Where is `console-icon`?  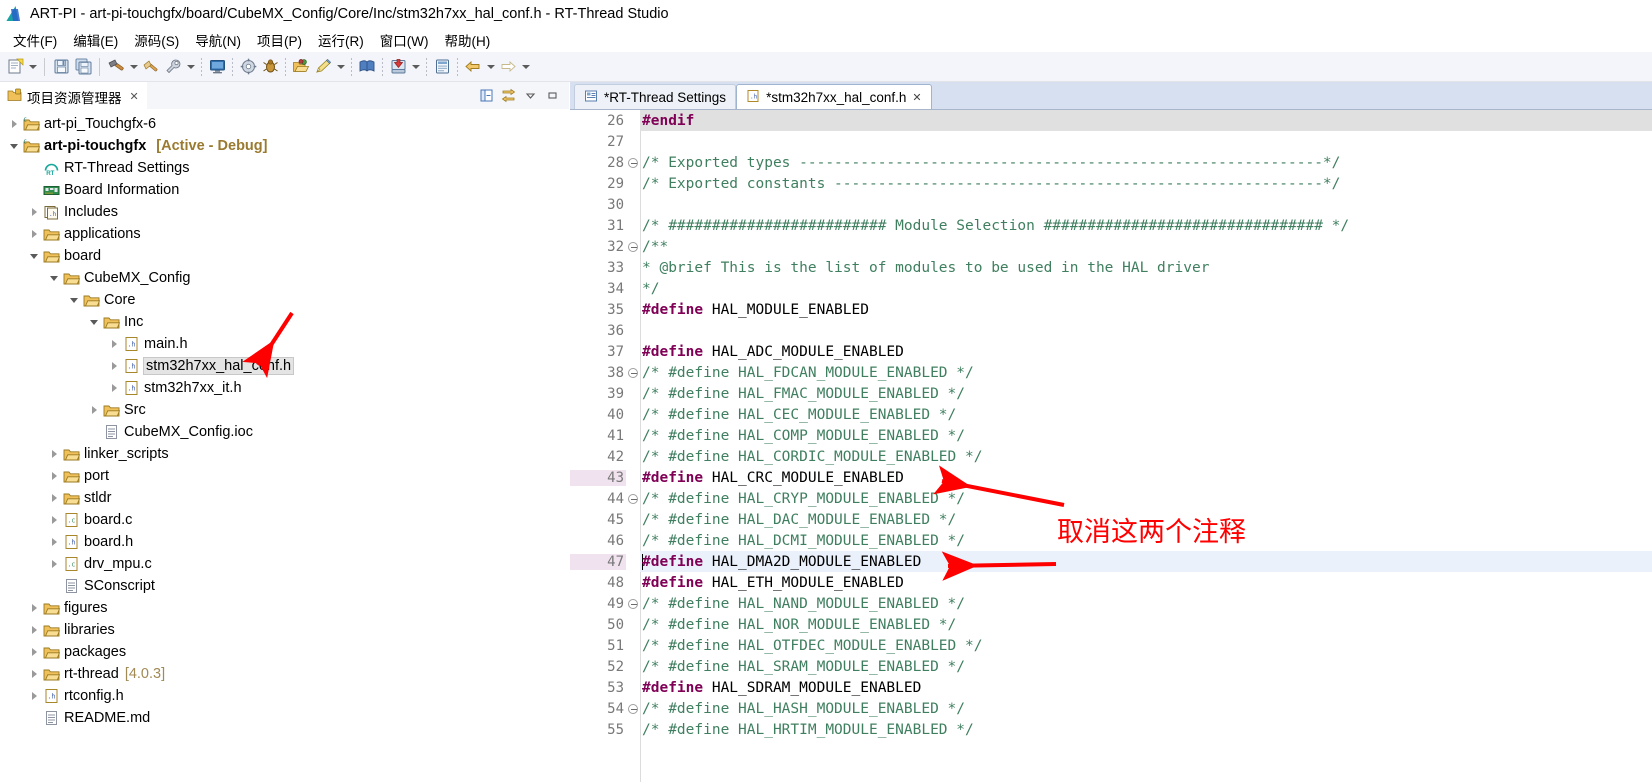 console-icon is located at coordinates (442, 67).